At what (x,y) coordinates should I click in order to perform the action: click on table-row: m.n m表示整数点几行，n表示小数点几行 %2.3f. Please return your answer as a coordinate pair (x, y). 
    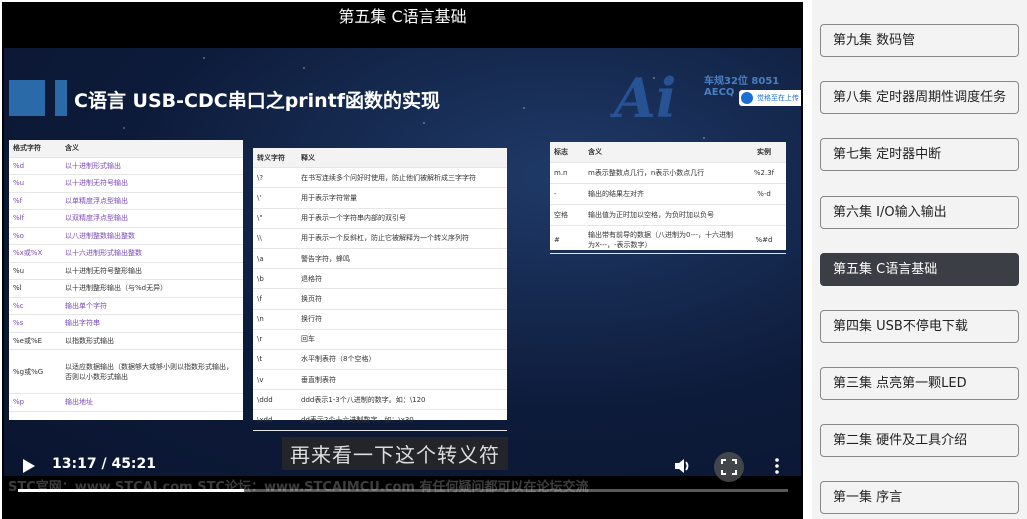
    Looking at the image, I should click on (668, 173).